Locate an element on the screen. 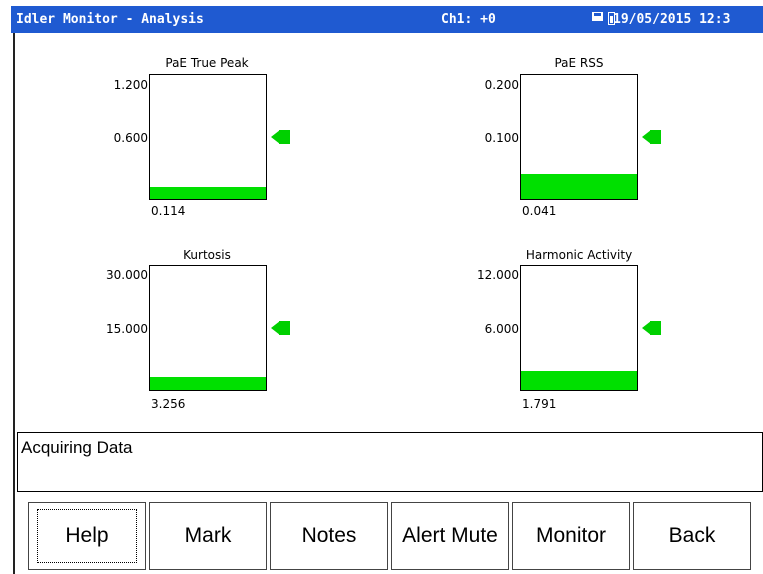  gauge-max-label: 30.000 is located at coordinates (127, 275).